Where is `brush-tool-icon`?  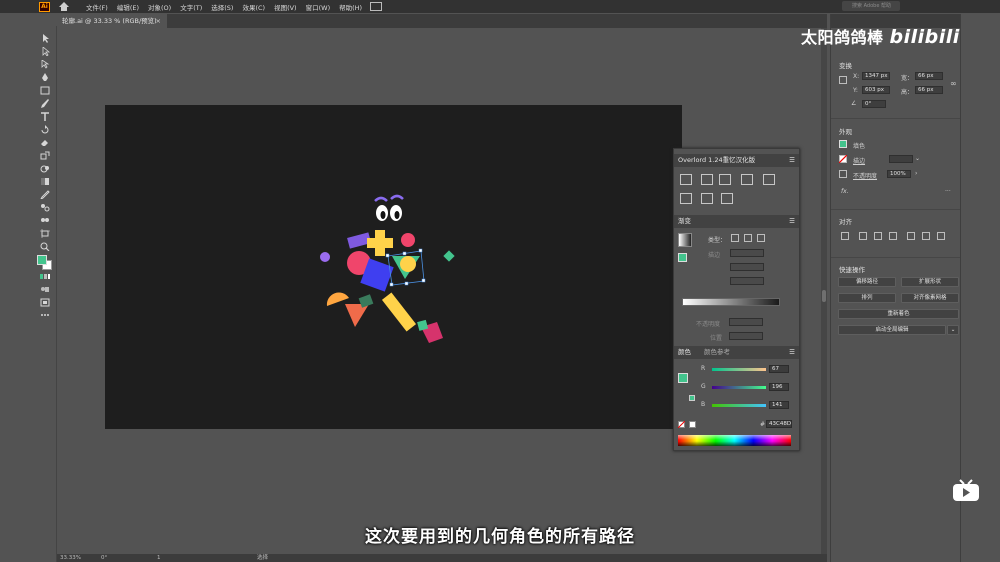 brush-tool-icon is located at coordinates (45, 103).